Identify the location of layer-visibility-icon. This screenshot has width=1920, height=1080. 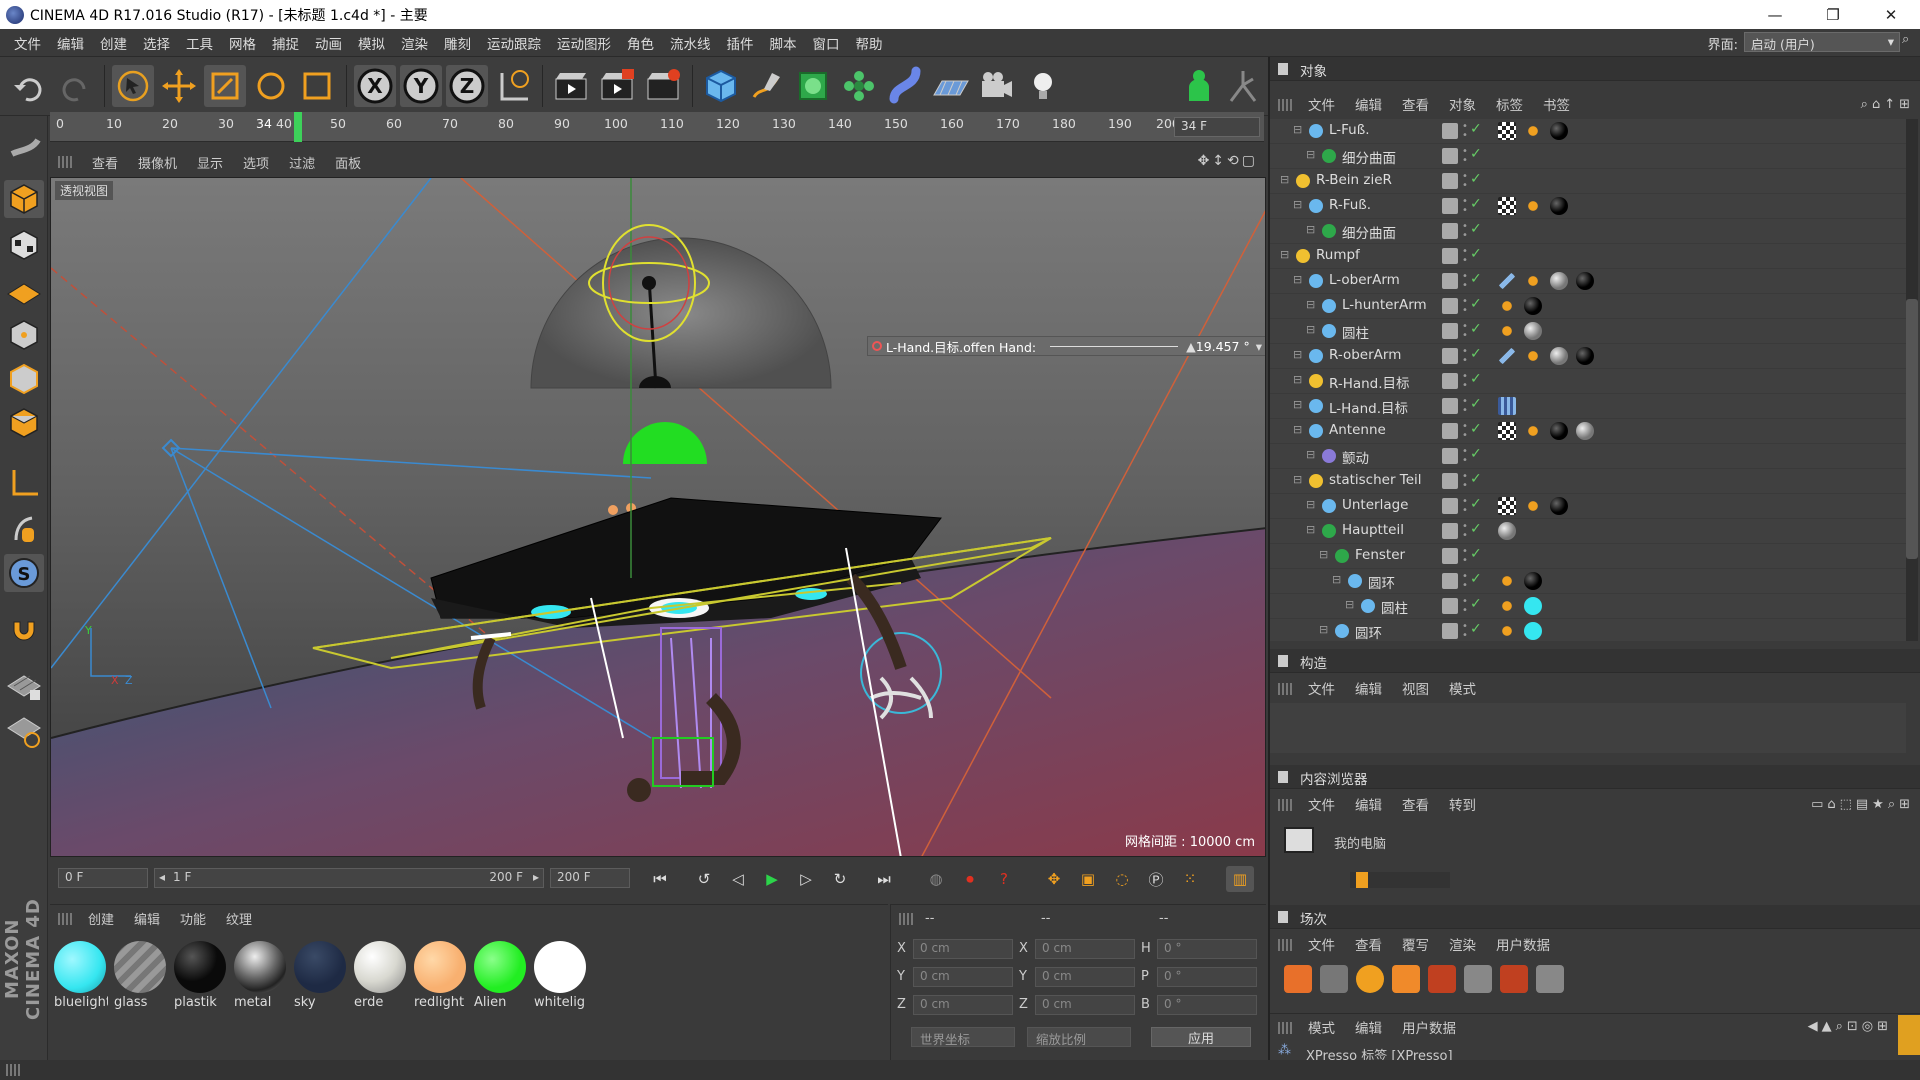
(1450, 306).